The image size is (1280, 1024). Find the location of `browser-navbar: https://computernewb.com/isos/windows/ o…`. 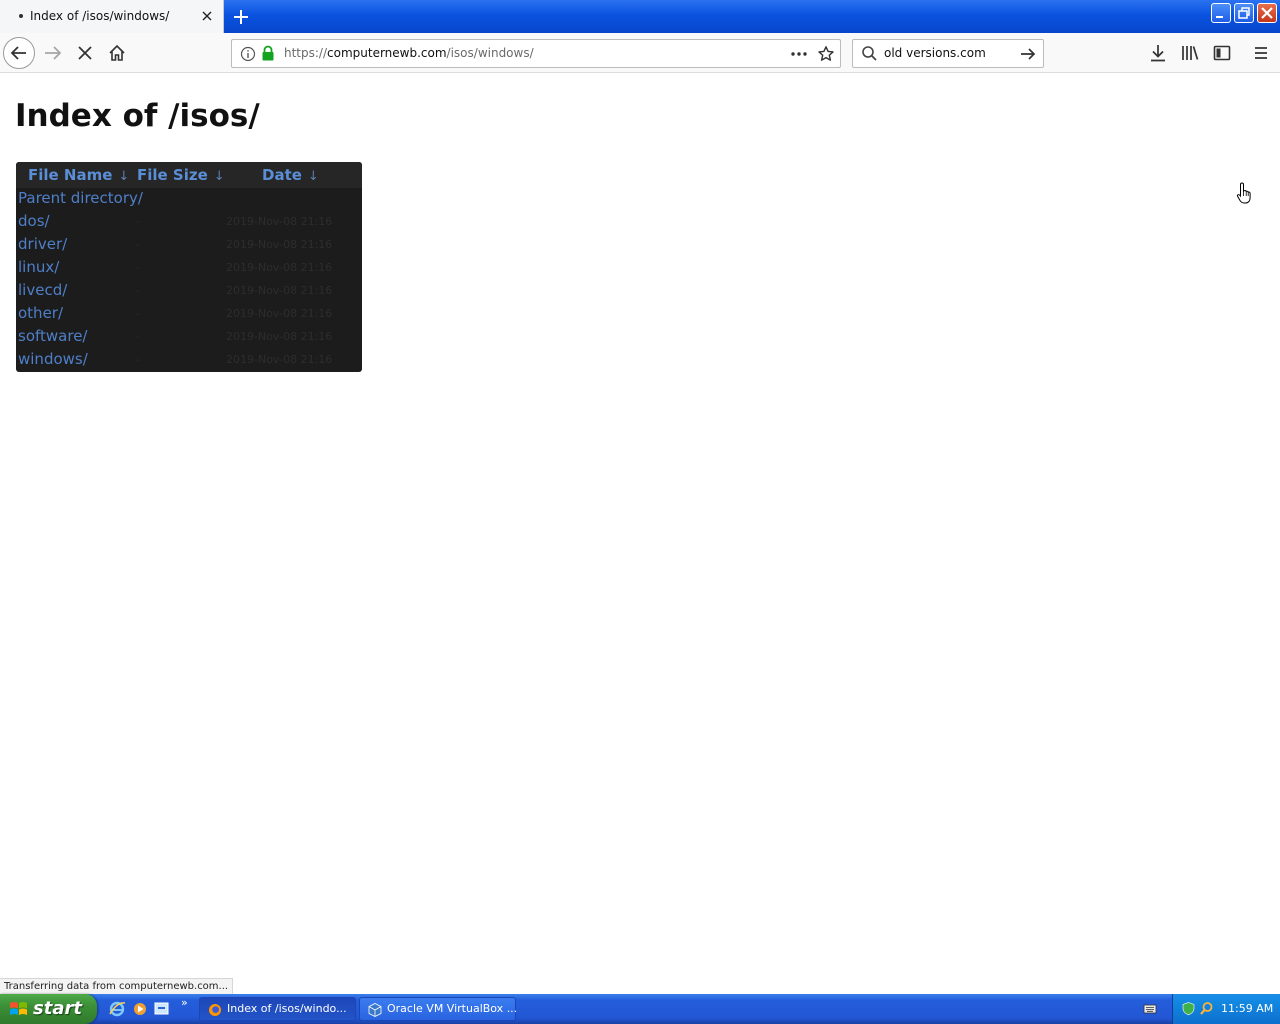

browser-navbar: https://computernewb.com/isos/windows/ o… is located at coordinates (640, 53).